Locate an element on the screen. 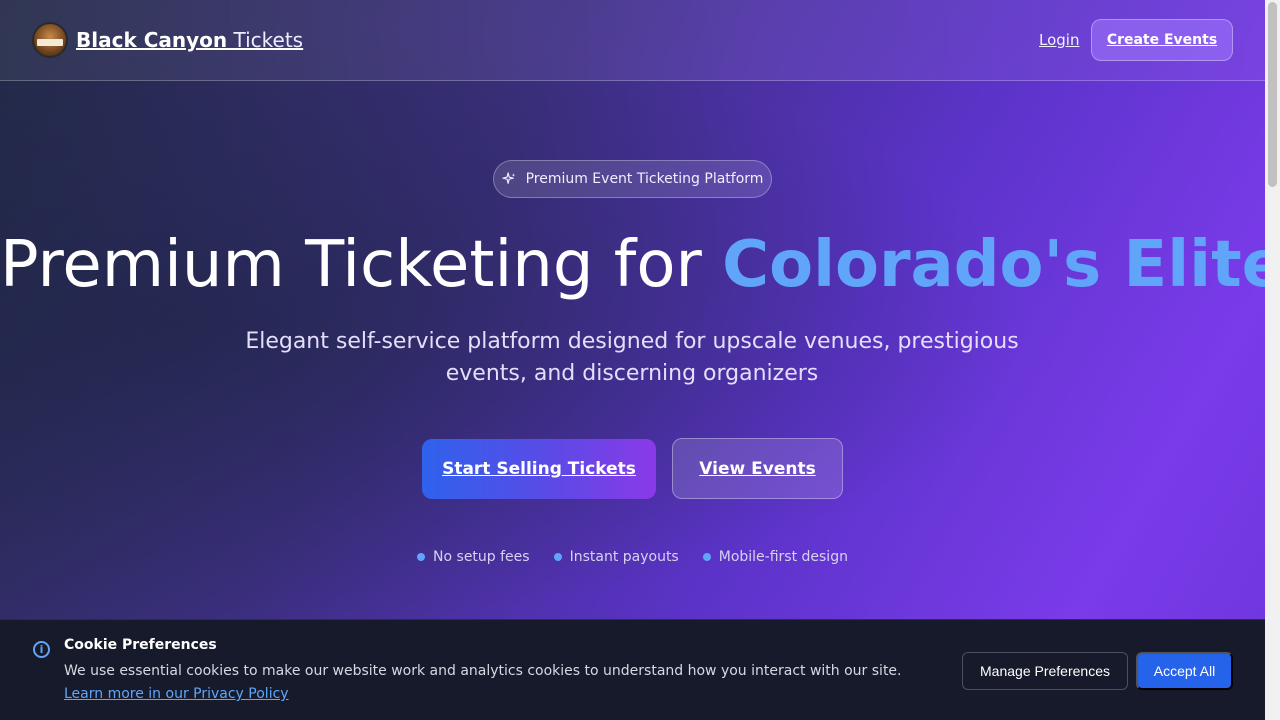  login-link: Login is located at coordinates (1059, 40).